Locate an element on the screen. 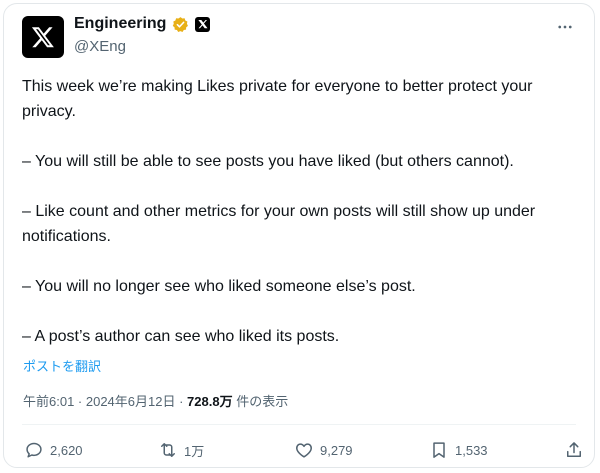  share-icon is located at coordinates (574, 449).